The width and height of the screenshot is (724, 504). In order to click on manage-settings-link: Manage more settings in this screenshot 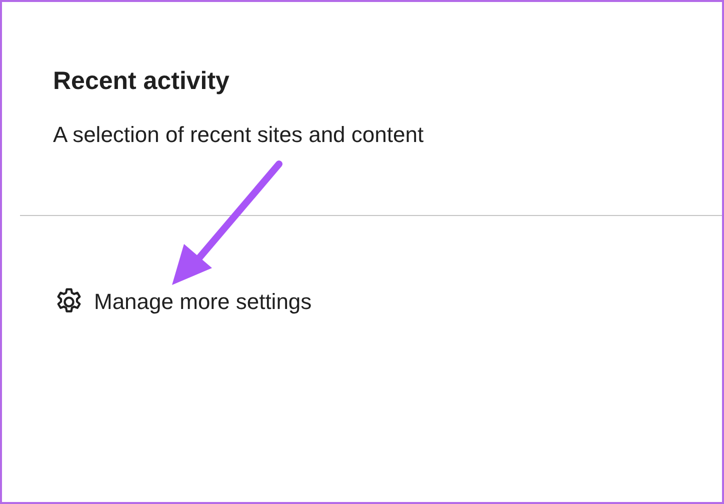, I will do `click(182, 302)`.